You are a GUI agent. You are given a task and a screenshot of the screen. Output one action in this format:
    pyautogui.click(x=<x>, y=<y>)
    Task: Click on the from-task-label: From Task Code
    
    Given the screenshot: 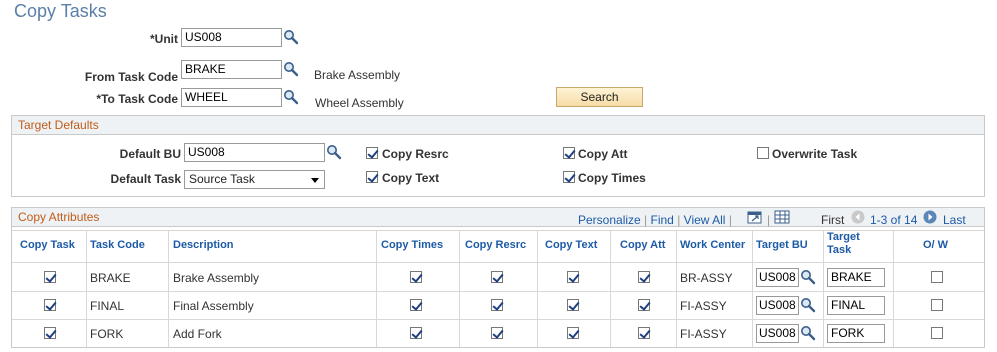 What is the action you would take?
    pyautogui.click(x=131, y=77)
    